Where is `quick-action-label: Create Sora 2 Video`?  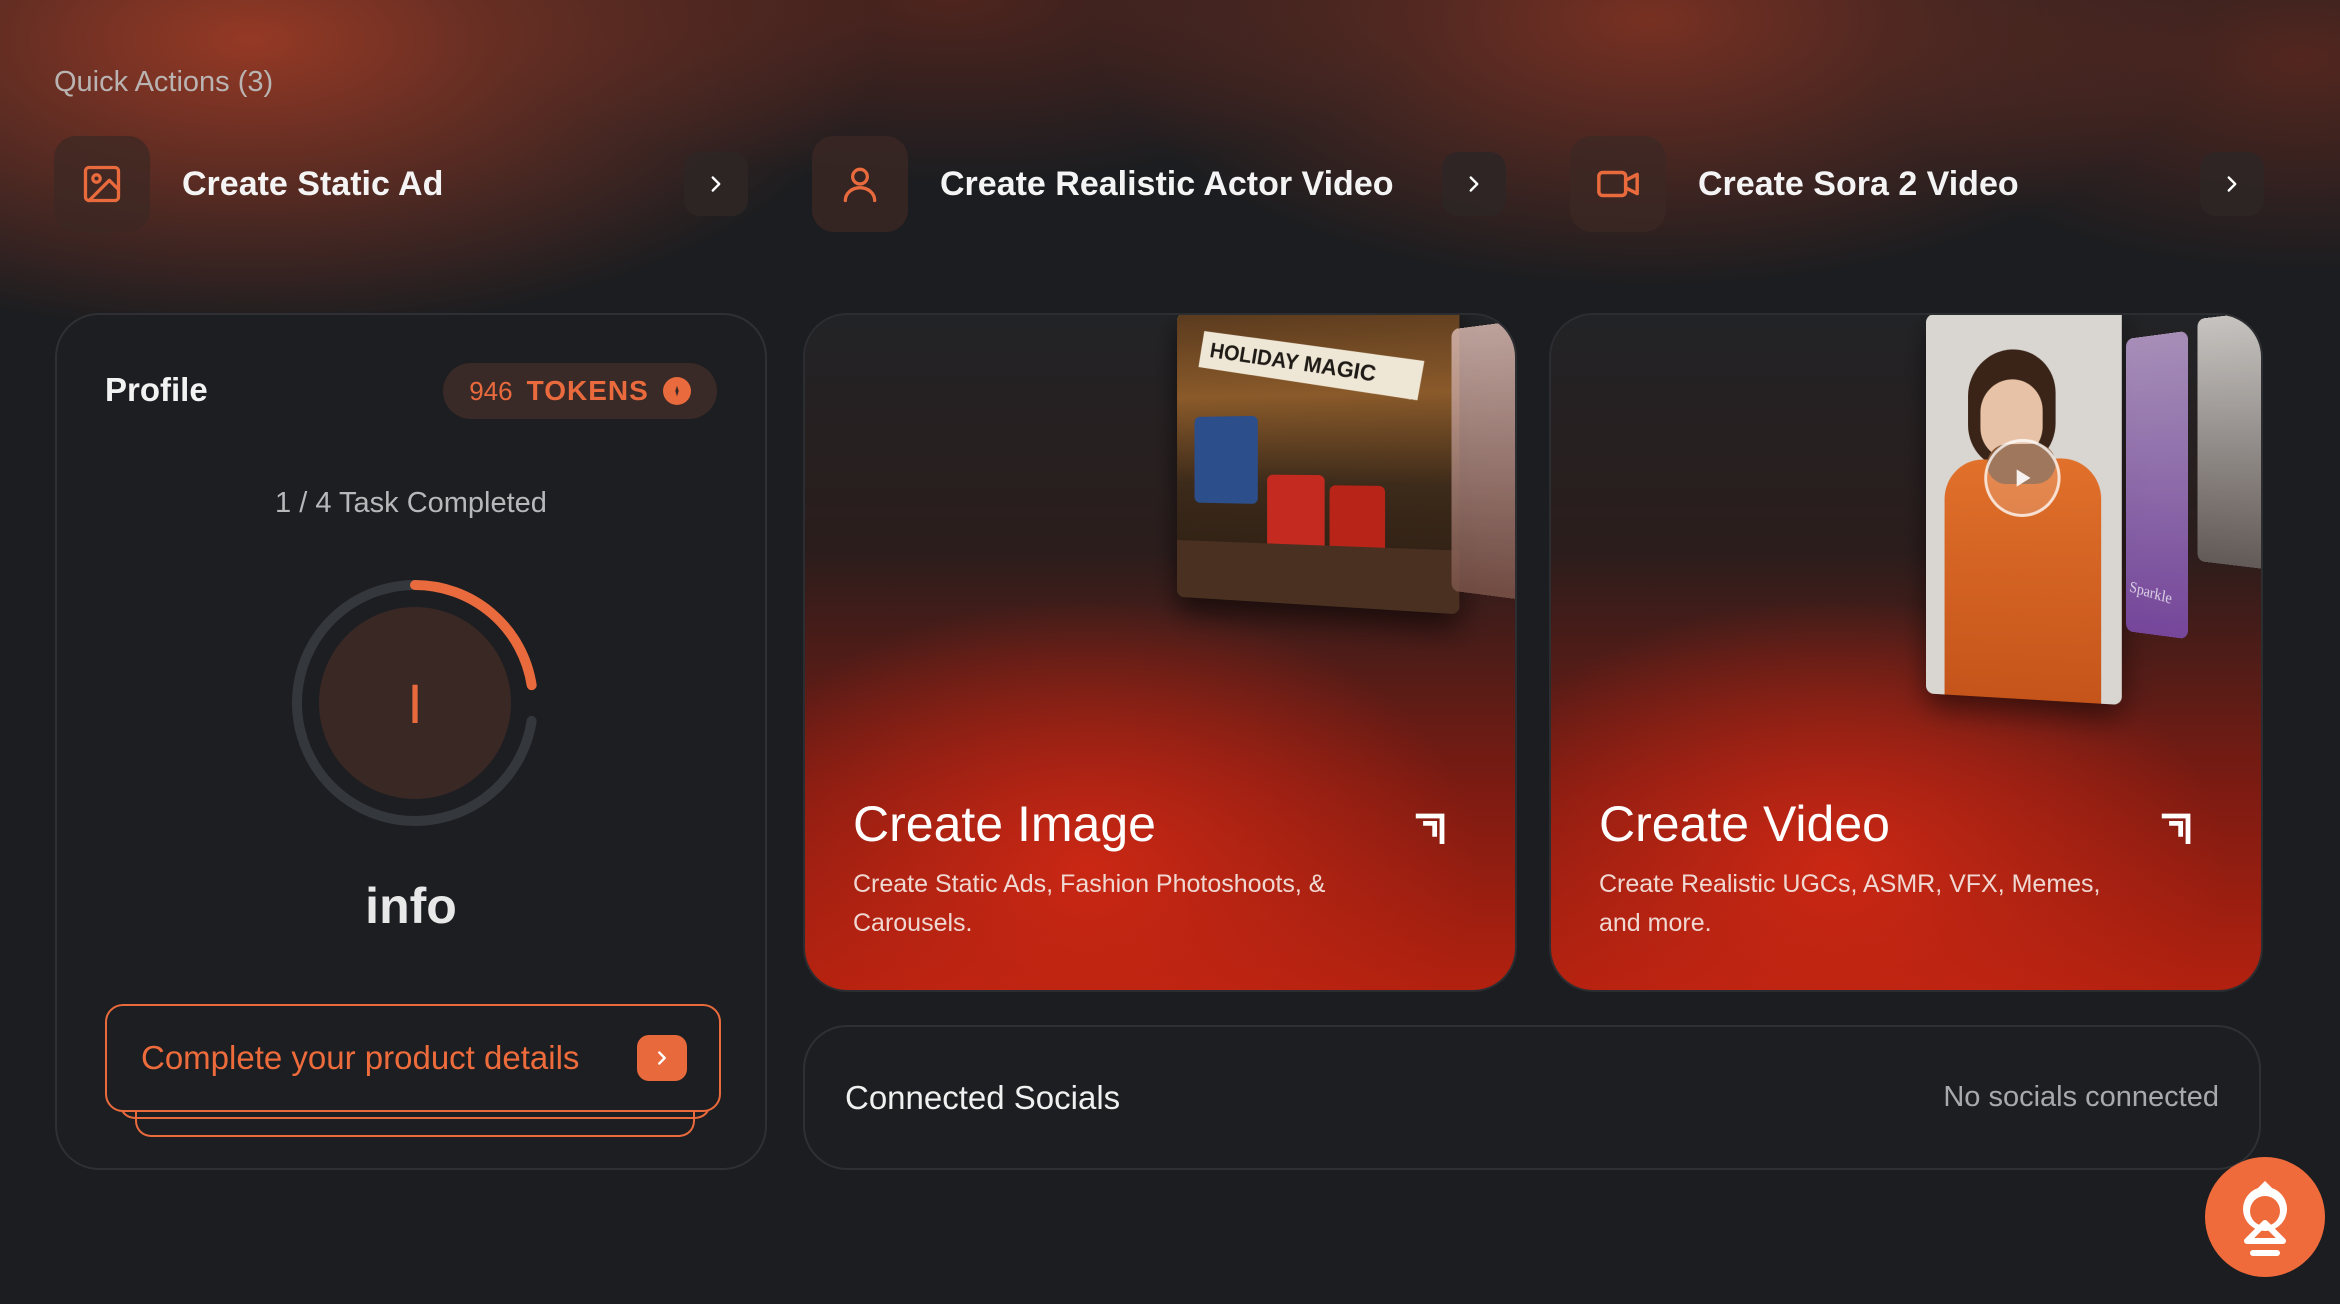
quick-action-label: Create Sora 2 Video is located at coordinates (1858, 183).